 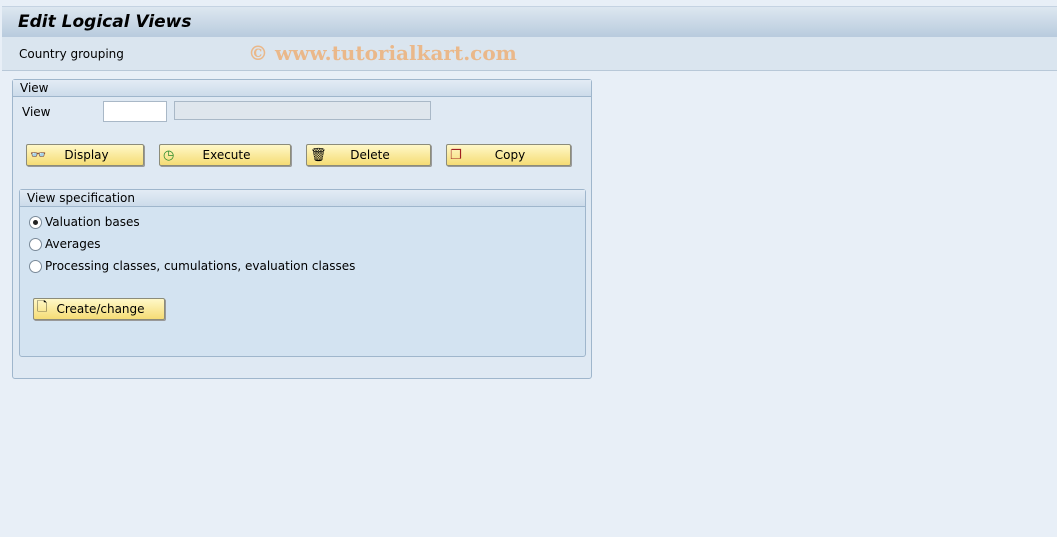 I want to click on radio-label: Averages, so click(x=73, y=244).